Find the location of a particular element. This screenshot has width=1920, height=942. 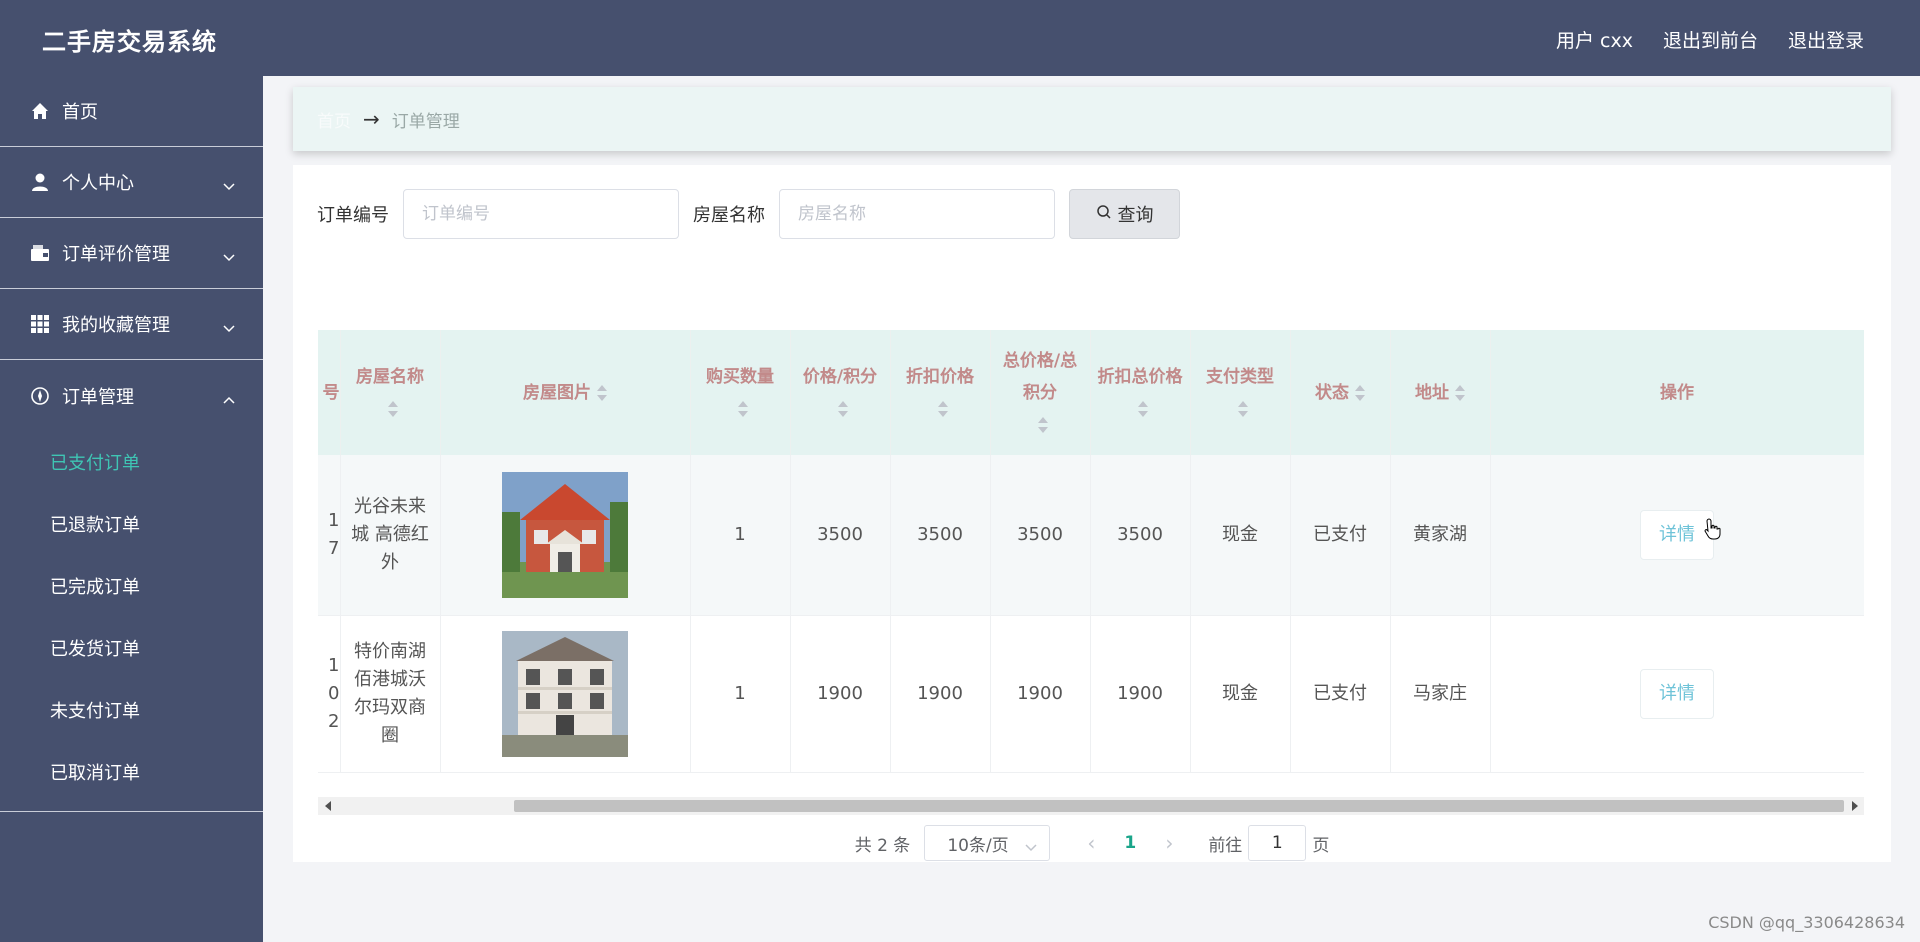

grid-icon is located at coordinates (40, 324).